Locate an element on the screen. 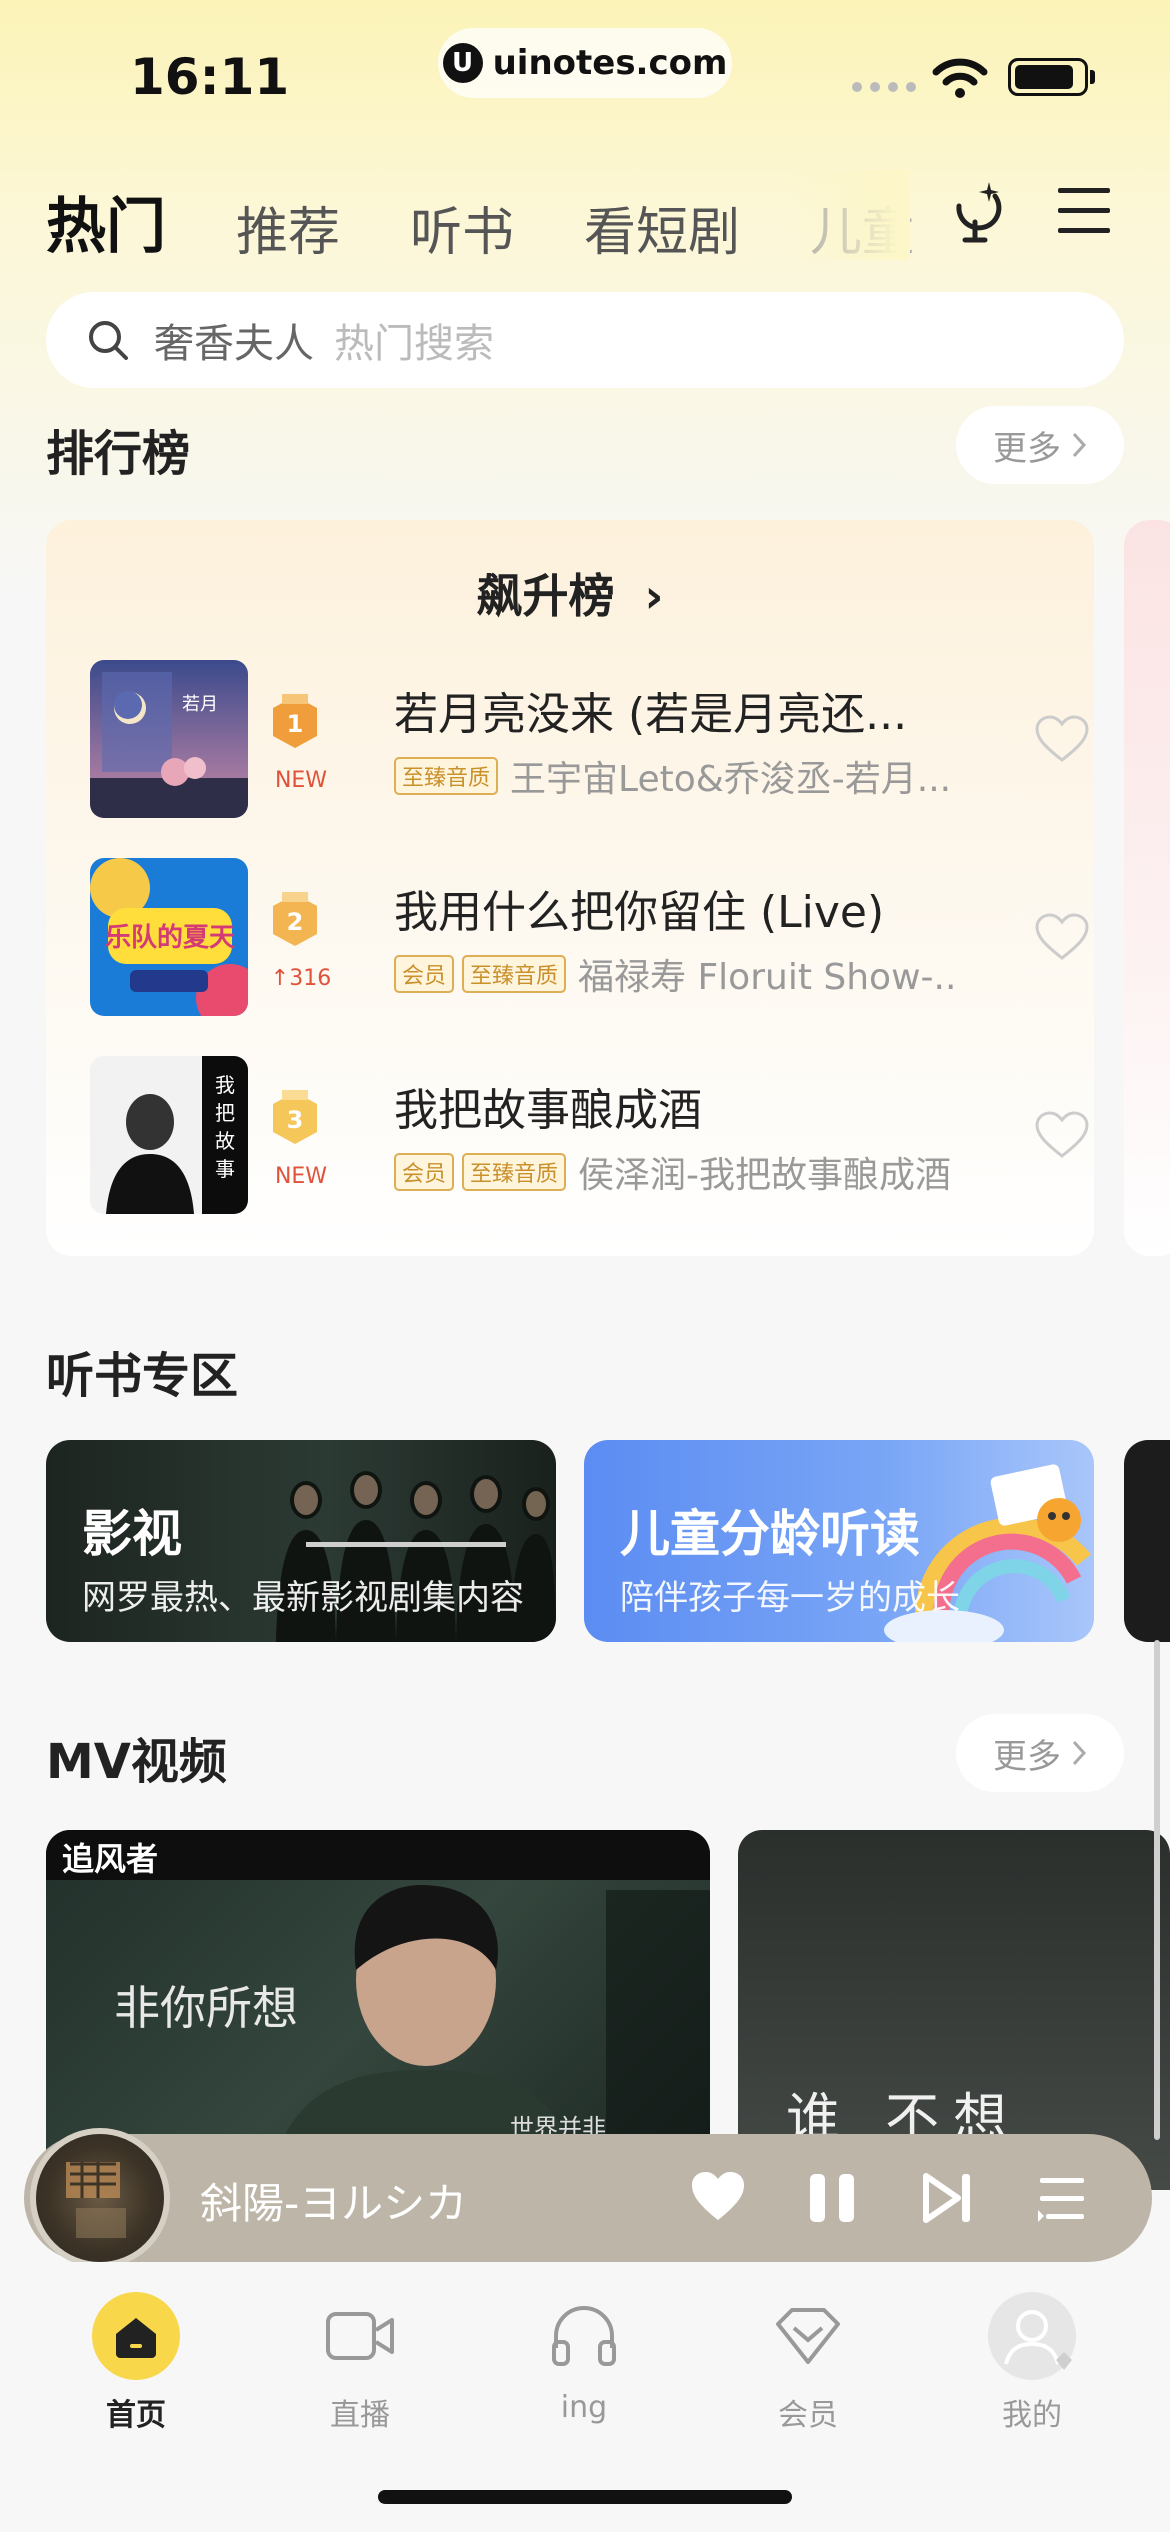  next-audiobook-card is located at coordinates (1147, 1541).